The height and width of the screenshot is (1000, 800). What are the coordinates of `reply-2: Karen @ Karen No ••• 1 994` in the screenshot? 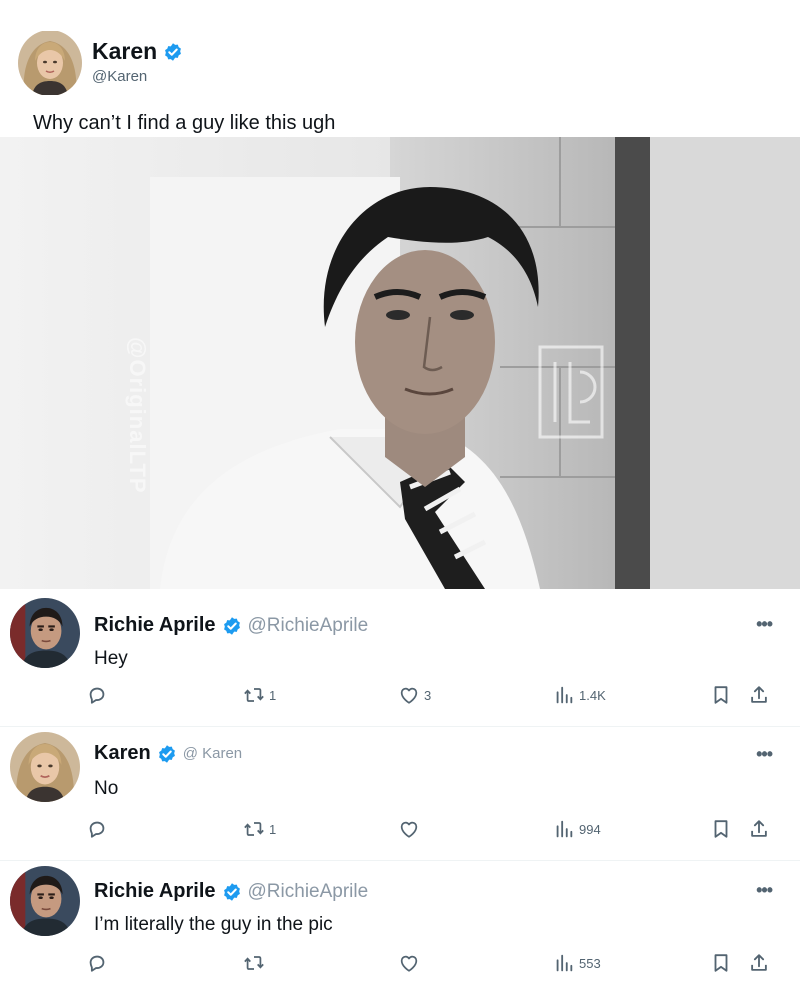 It's located at (400, 795).